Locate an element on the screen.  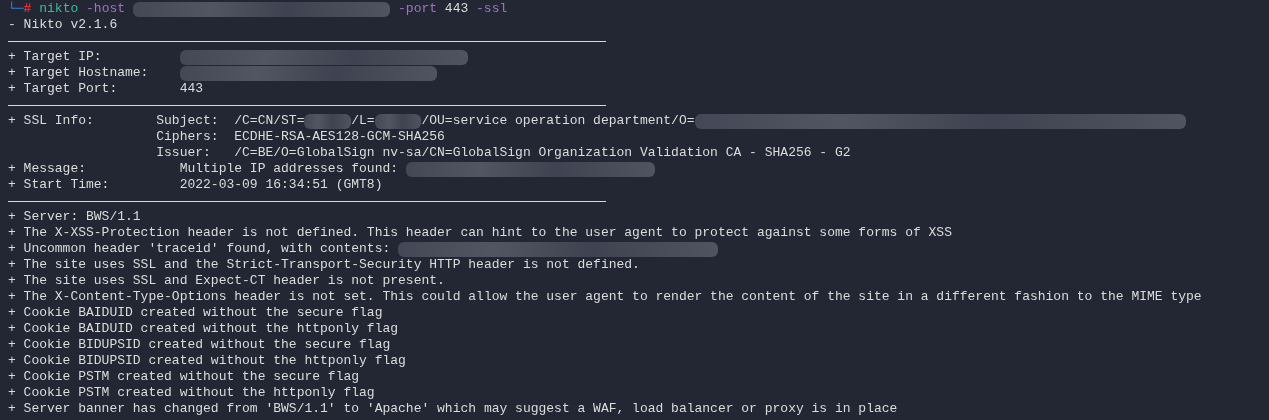
command-name: nikto is located at coordinates (58, 9).